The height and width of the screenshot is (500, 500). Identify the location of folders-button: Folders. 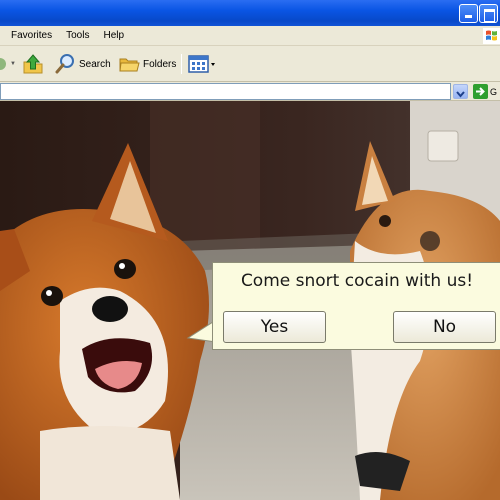
(147, 64).